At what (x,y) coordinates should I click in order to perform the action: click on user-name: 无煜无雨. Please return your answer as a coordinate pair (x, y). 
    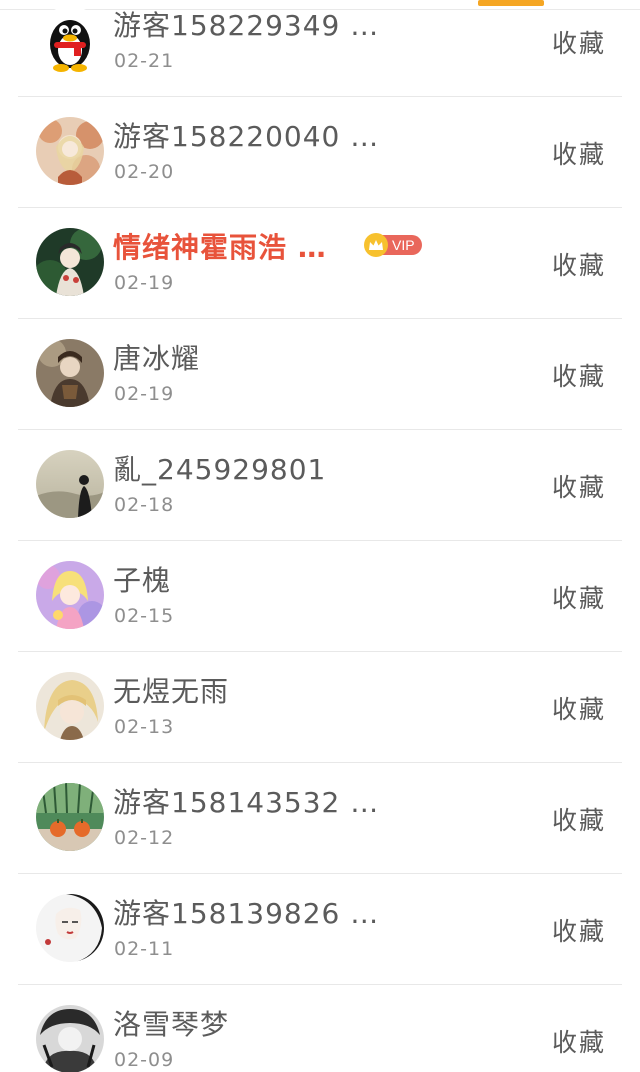
    Looking at the image, I should click on (171, 691).